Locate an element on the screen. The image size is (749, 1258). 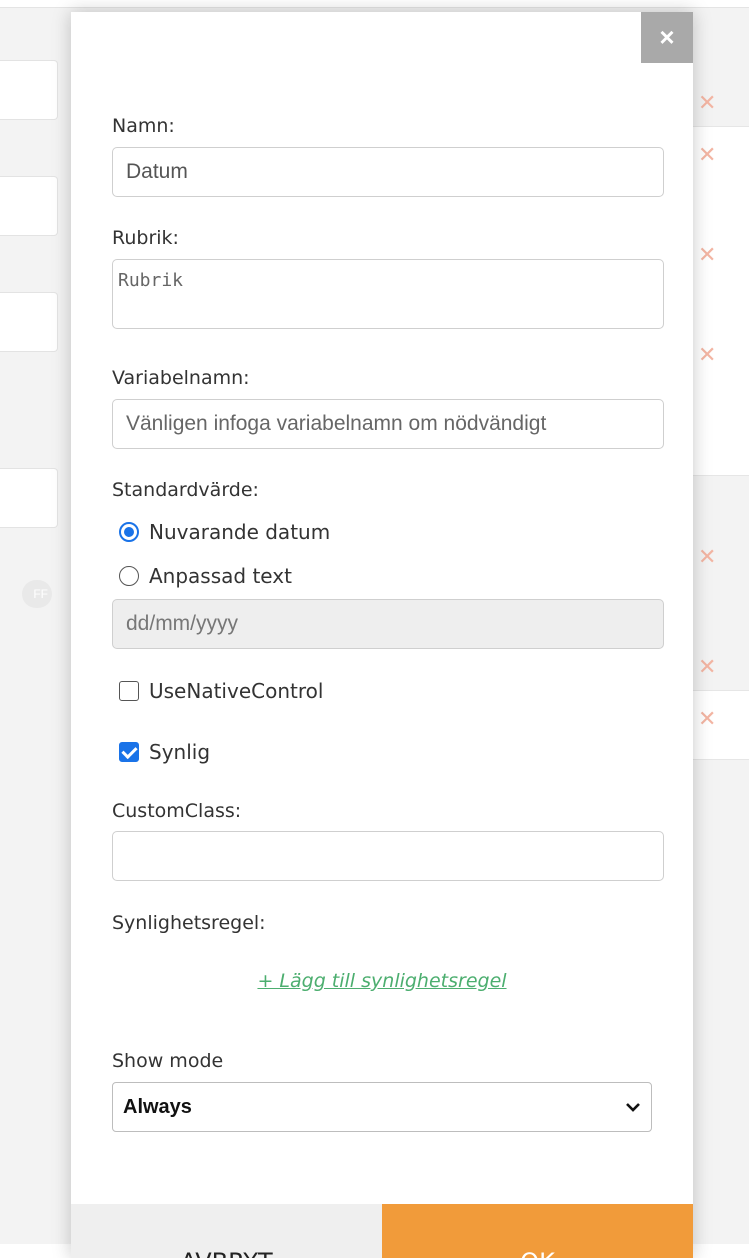
custom-class-input is located at coordinates (388, 856).